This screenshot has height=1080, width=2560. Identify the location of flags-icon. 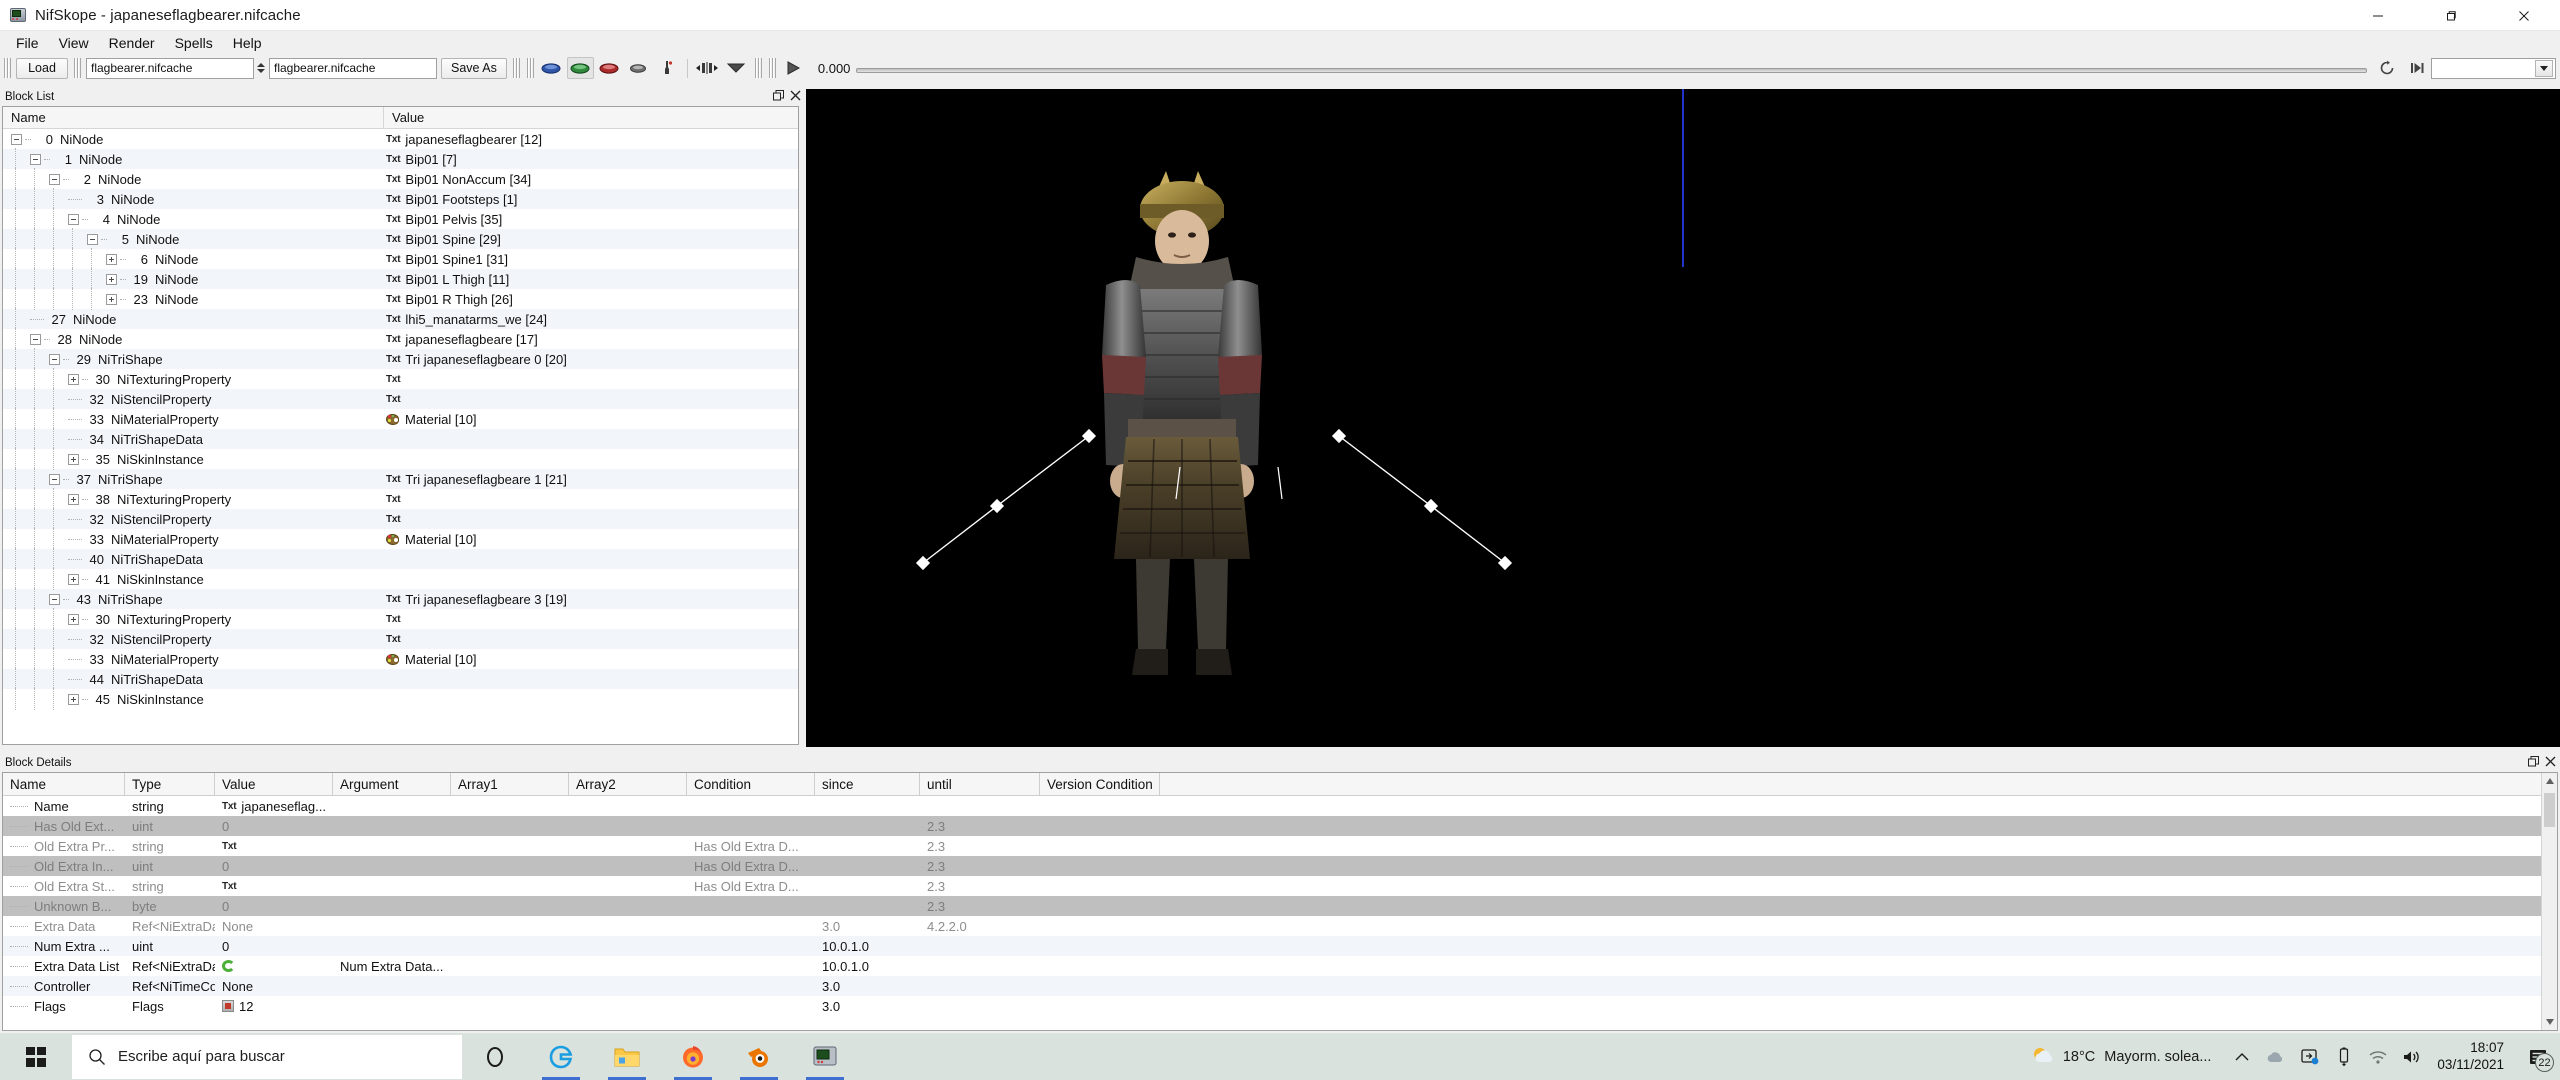
(228, 1006).